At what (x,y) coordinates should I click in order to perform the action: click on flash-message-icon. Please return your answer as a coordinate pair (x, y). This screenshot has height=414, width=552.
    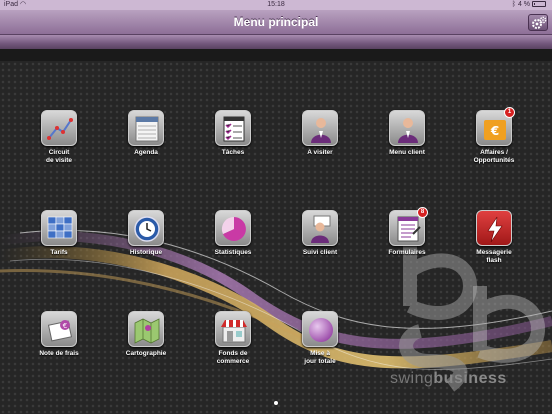
    Looking at the image, I should click on (494, 228).